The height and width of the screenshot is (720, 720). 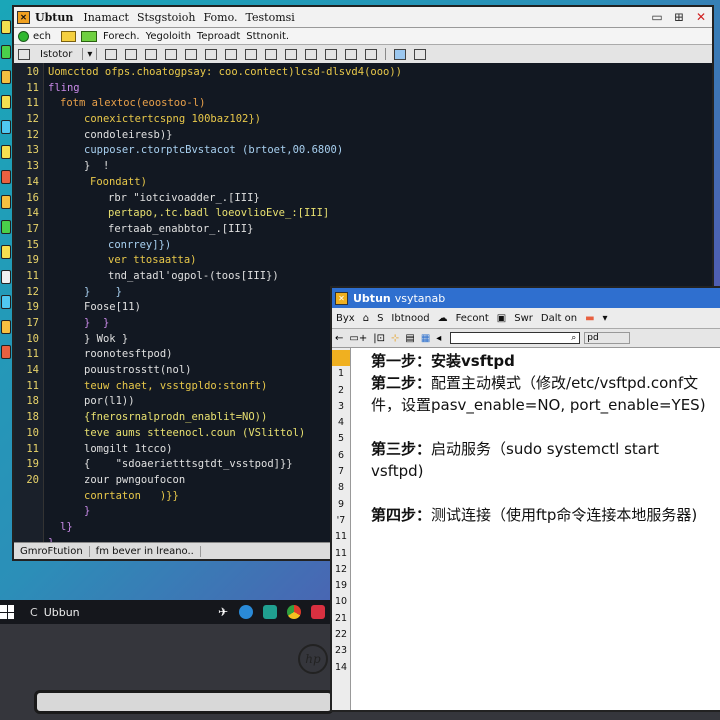 I want to click on home-icon, so click(x=311, y=54).